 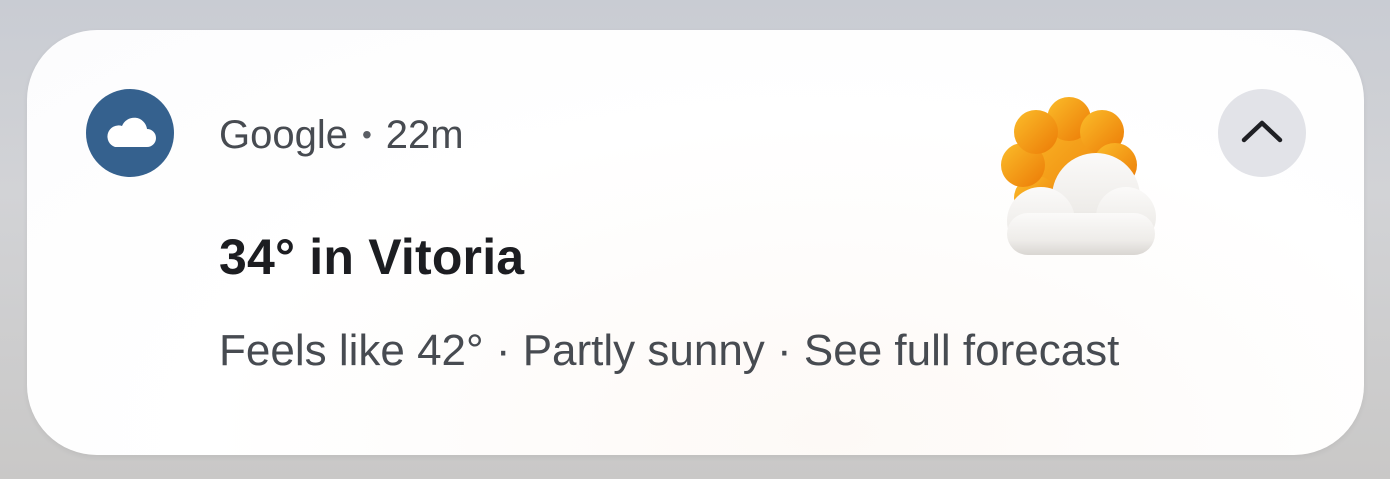 I want to click on notification-title: 34° in Vitoria, so click(x=372, y=257).